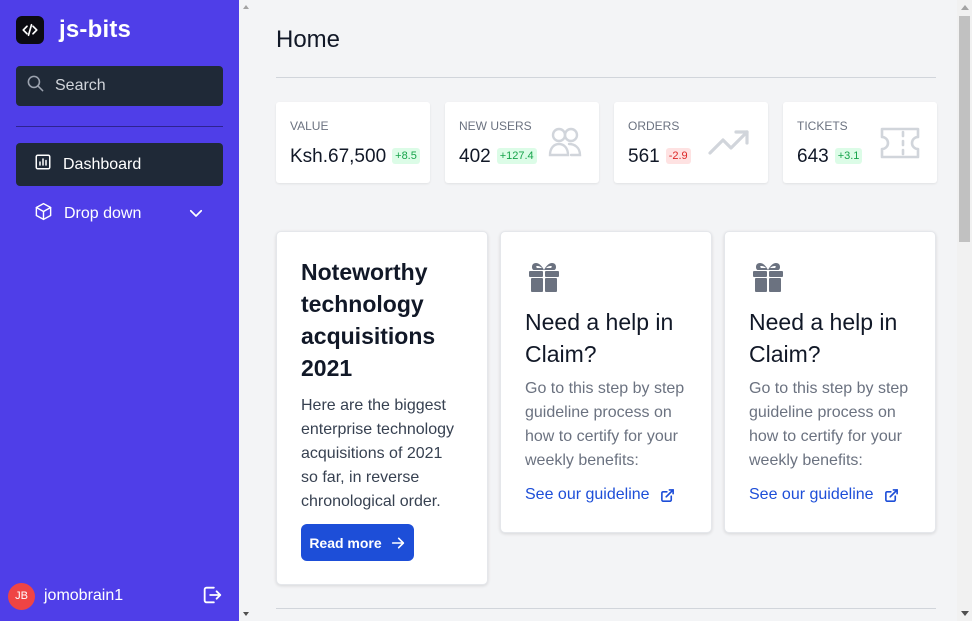  I want to click on brand: js-bits, so click(73, 30).